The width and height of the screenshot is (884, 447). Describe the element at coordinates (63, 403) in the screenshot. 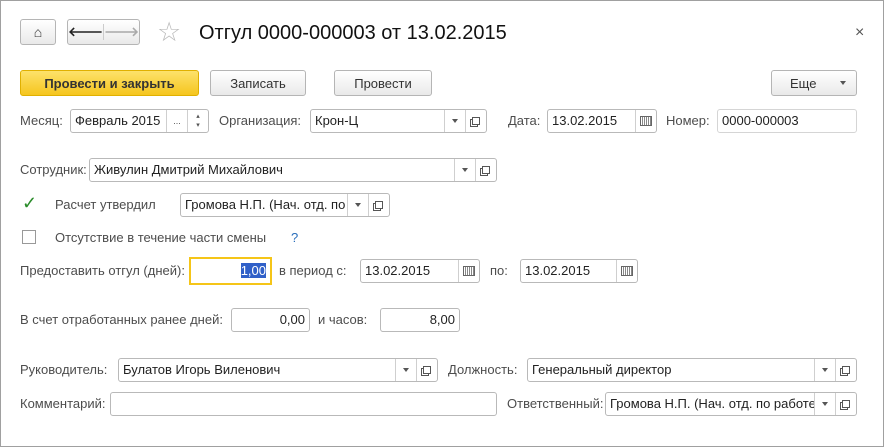

I see `comment-label: Комментарий:` at that location.